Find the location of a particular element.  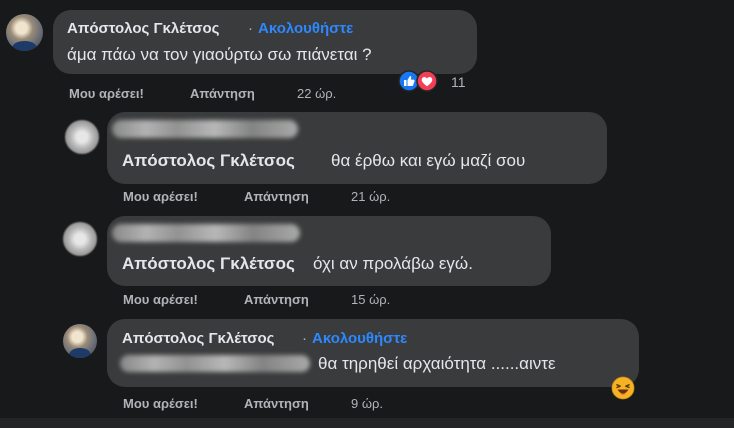

reply-time: 15 ώρ. is located at coordinates (370, 299).